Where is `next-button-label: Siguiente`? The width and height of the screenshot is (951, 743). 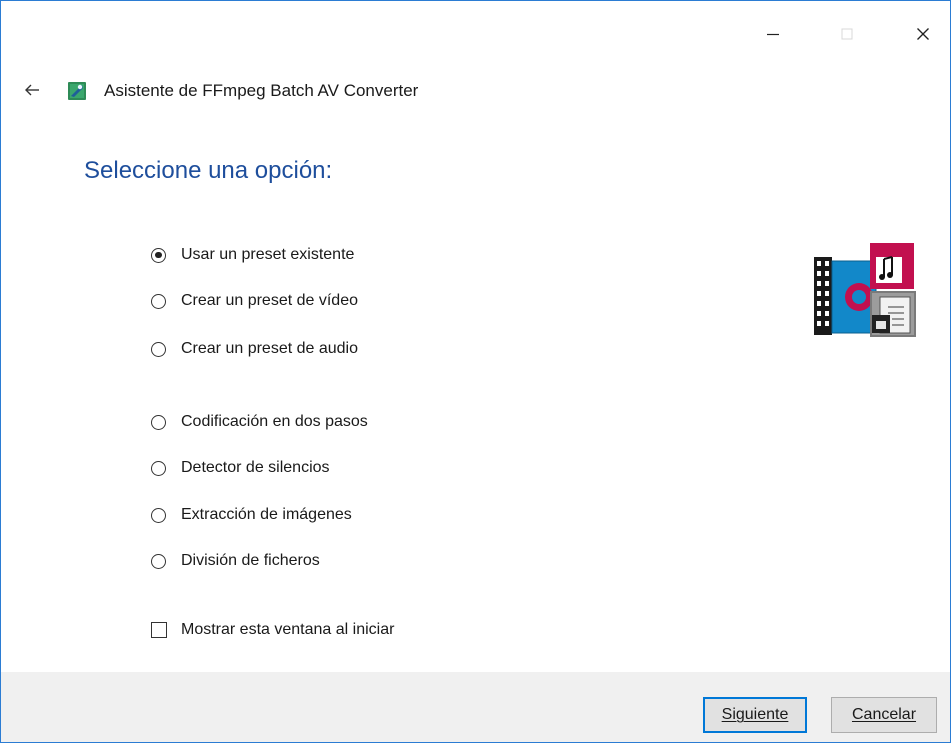 next-button-label: Siguiente is located at coordinates (755, 714).